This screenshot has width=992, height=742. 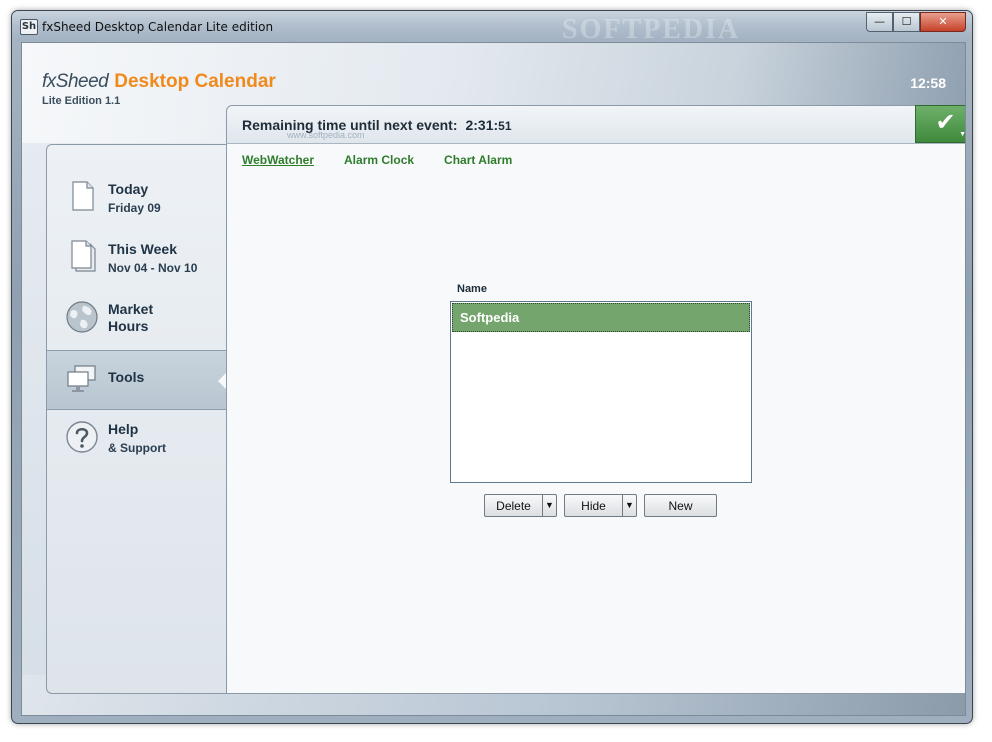 I want to click on sidebar-item-subtitle: Friday 09, so click(x=134, y=208).